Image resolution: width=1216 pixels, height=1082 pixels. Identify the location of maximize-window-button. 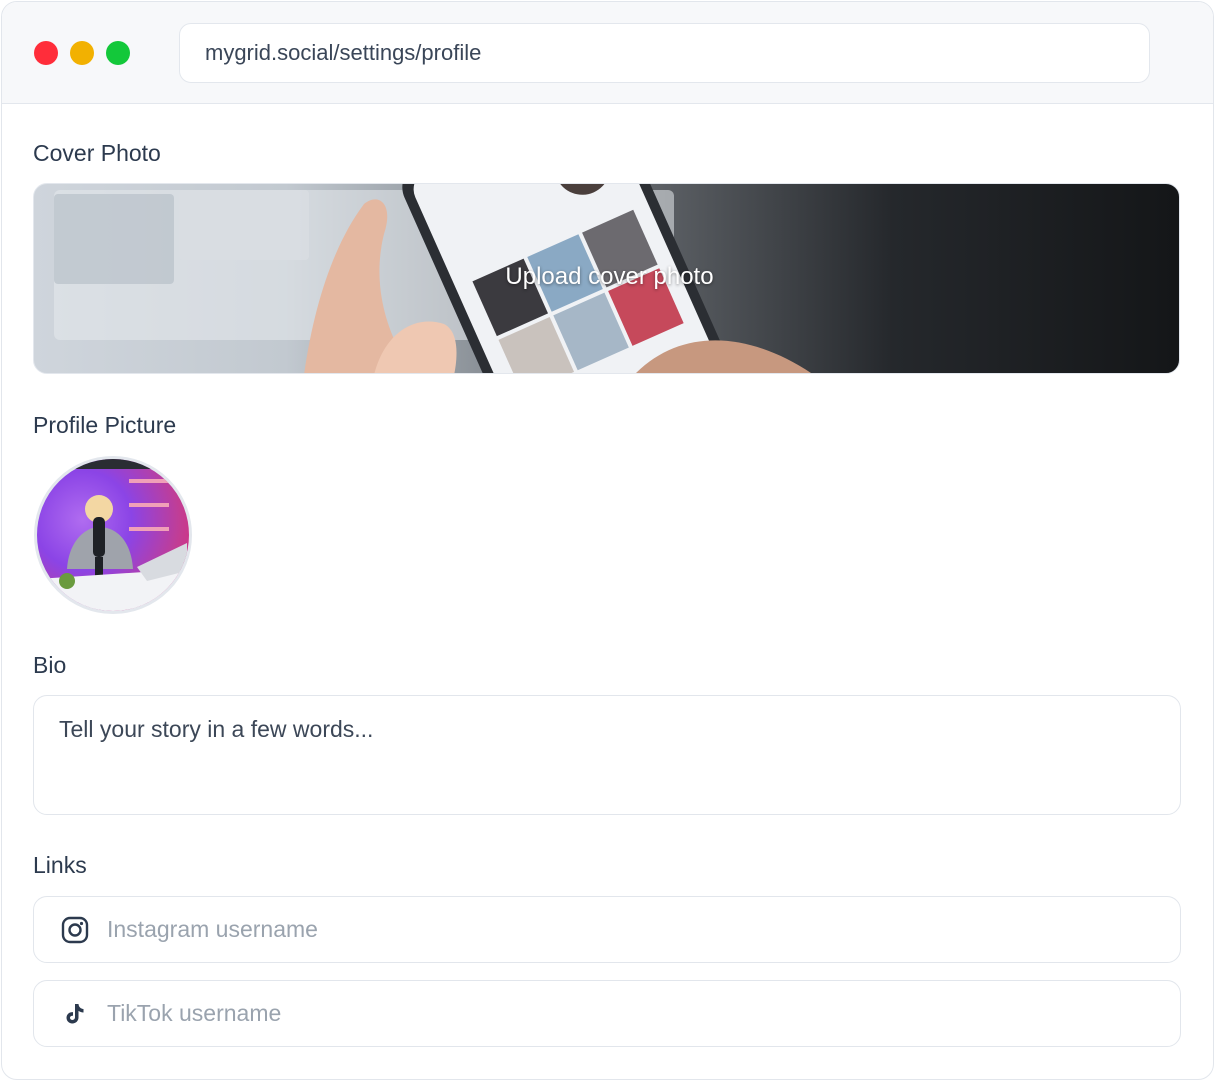
(118, 53).